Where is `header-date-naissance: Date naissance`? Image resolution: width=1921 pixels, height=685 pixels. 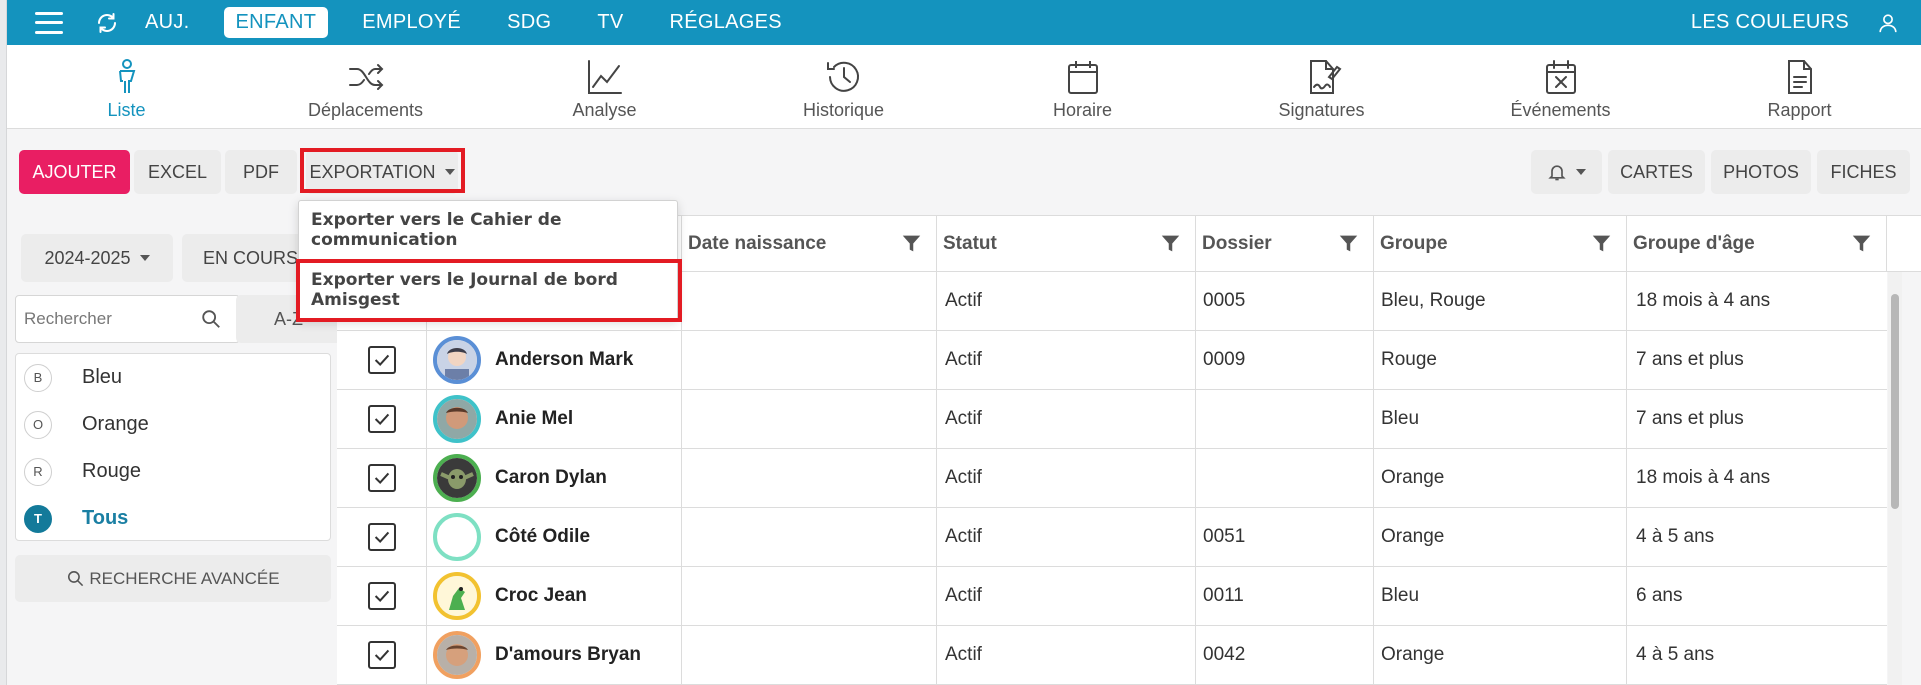 header-date-naissance: Date naissance is located at coordinates (809, 243).